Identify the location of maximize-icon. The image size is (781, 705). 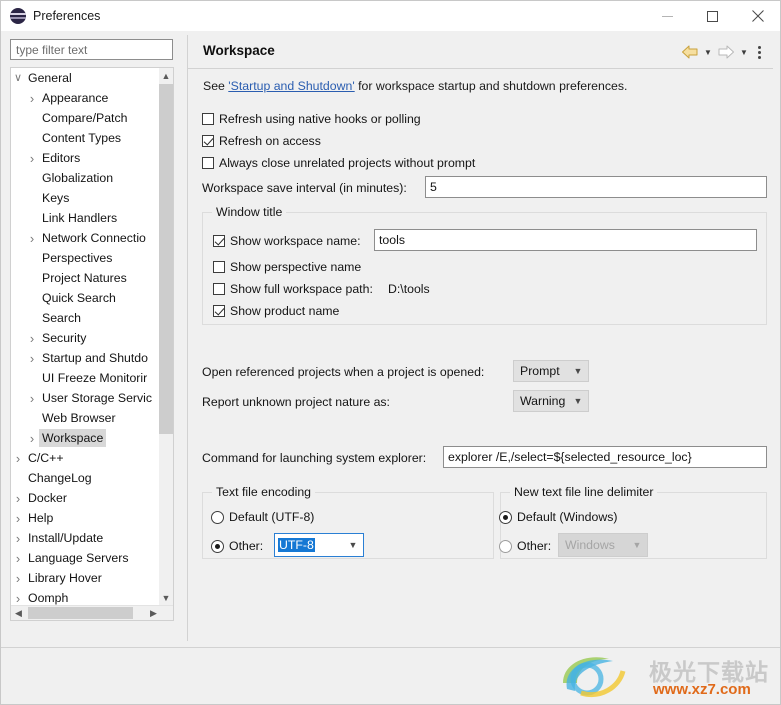
(712, 16).